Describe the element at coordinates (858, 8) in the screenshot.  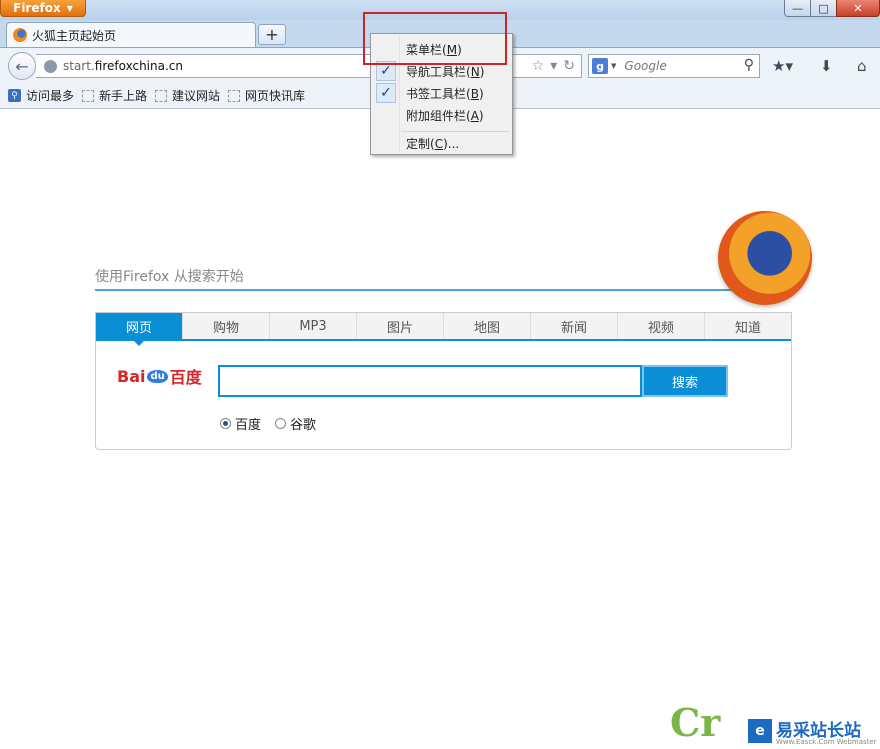
I see `close-window-button: ✕` at that location.